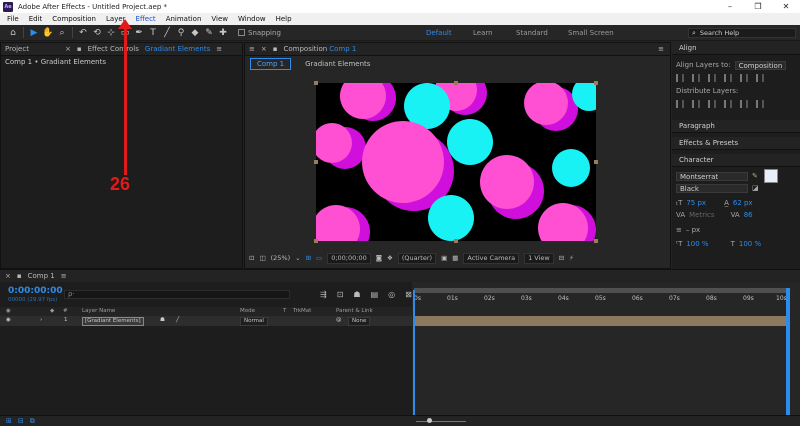 The height and width of the screenshot is (426, 800). Describe the element at coordinates (349, 258) in the screenshot. I see `current-time-field: 0;00;00;00` at that location.